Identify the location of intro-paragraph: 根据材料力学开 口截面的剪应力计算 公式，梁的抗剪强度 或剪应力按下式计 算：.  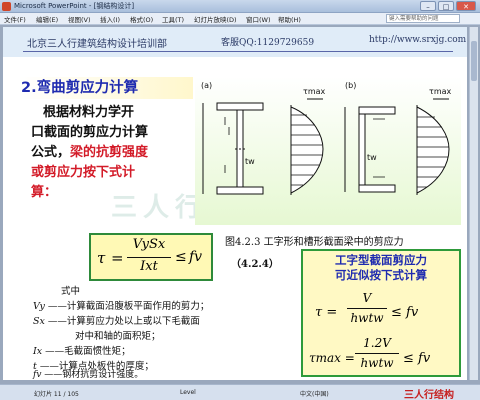
(116, 153).